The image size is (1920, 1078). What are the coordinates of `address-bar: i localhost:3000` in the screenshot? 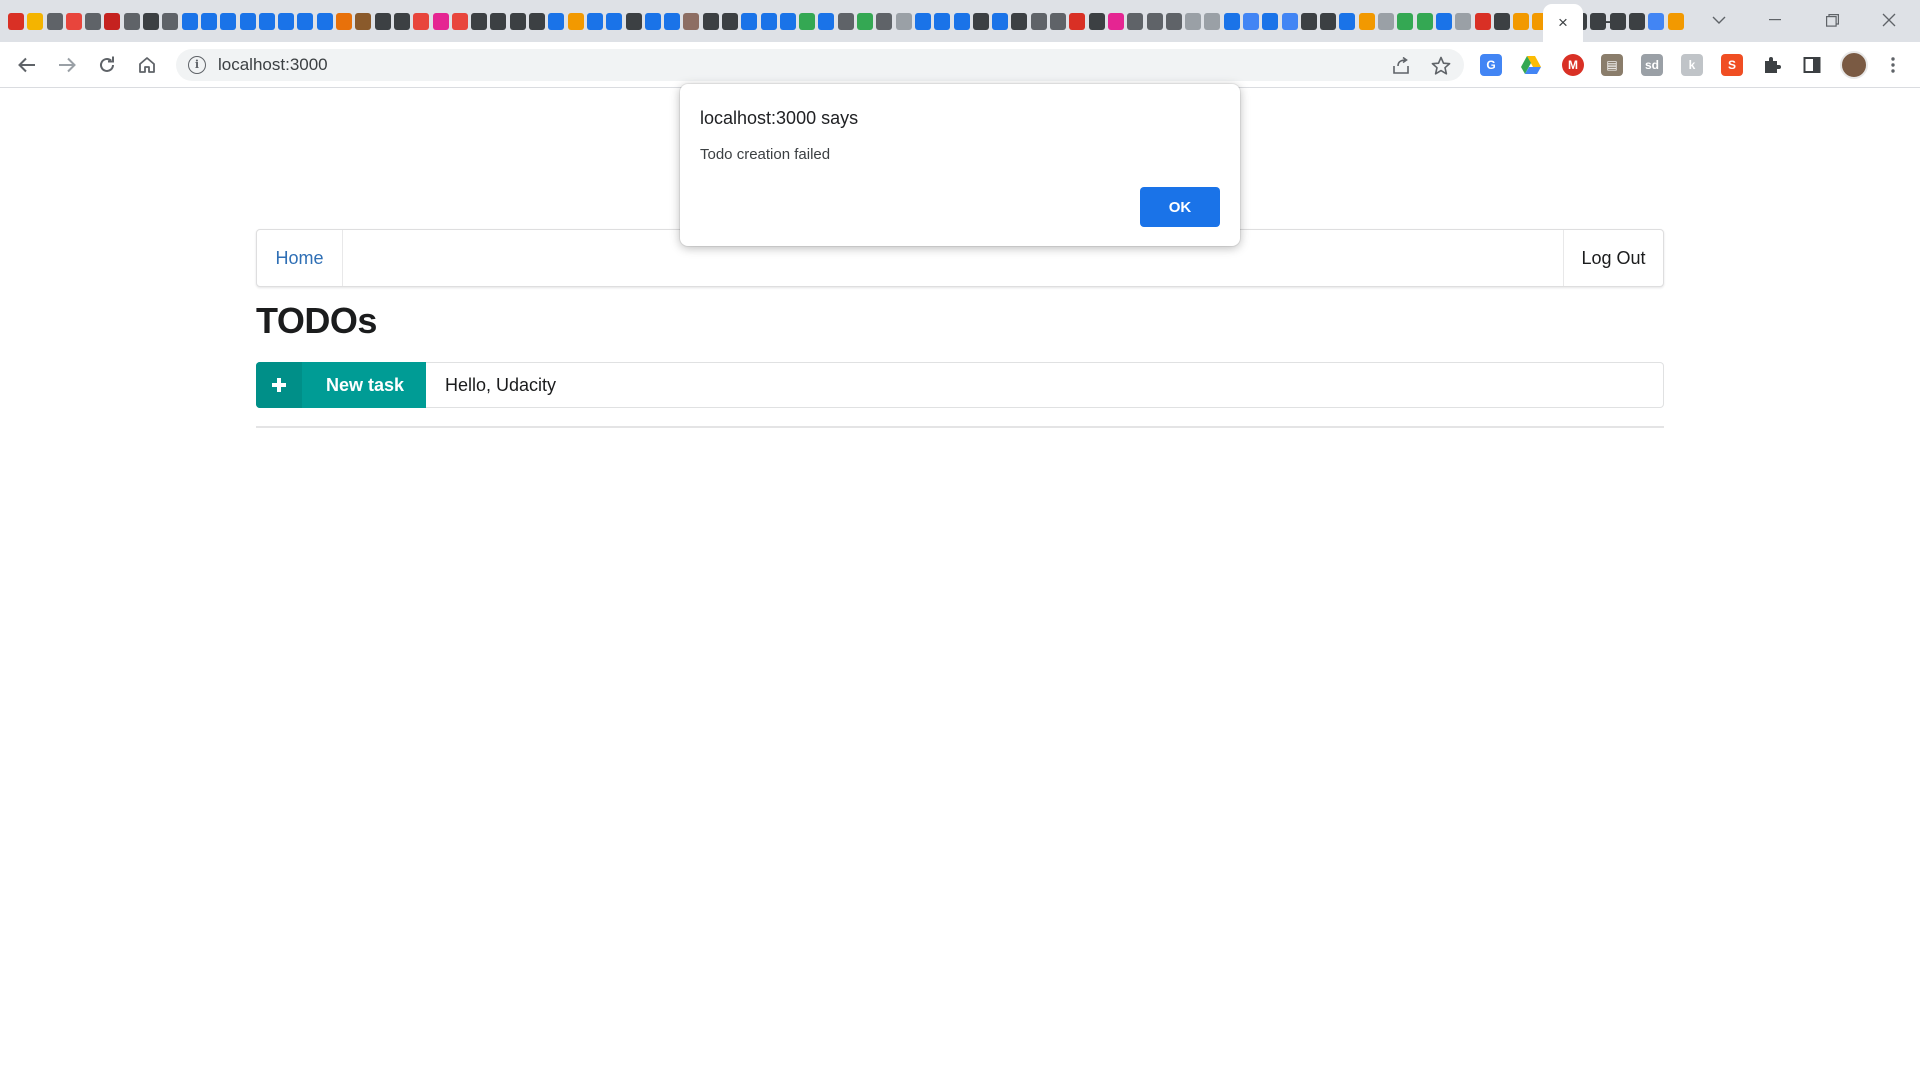 It's located at (820, 65).